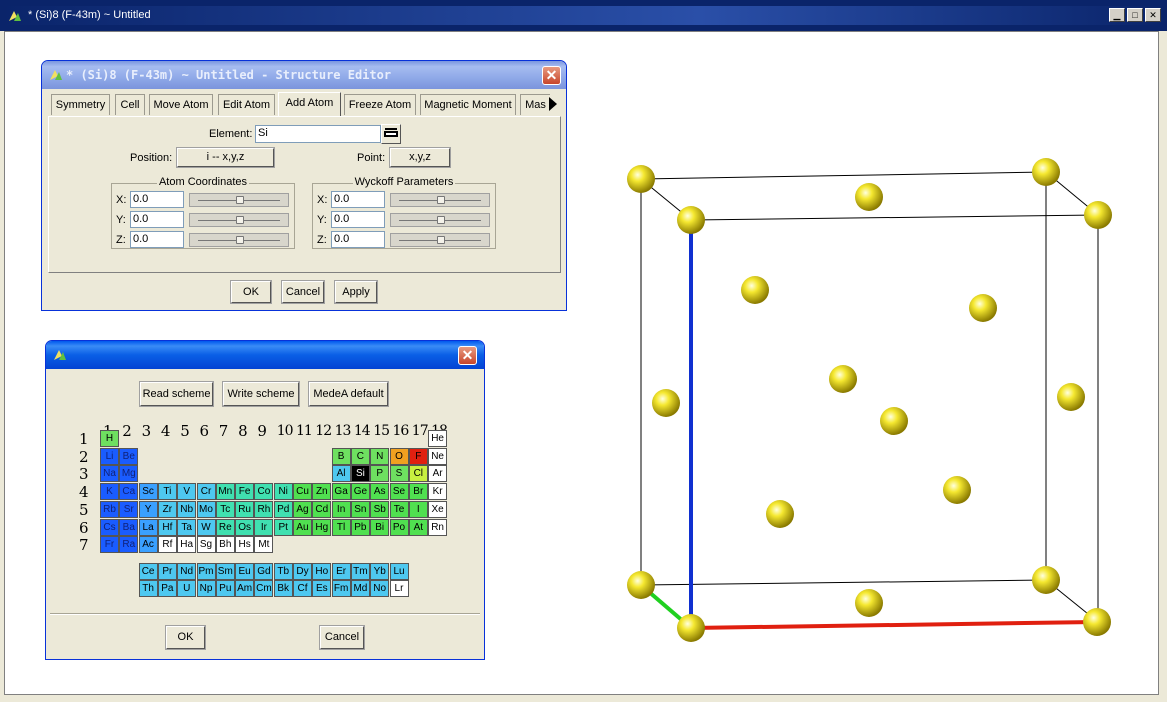 This screenshot has height=702, width=1167. Describe the element at coordinates (206, 492) in the screenshot. I see `element-cell-cr: Cr` at that location.